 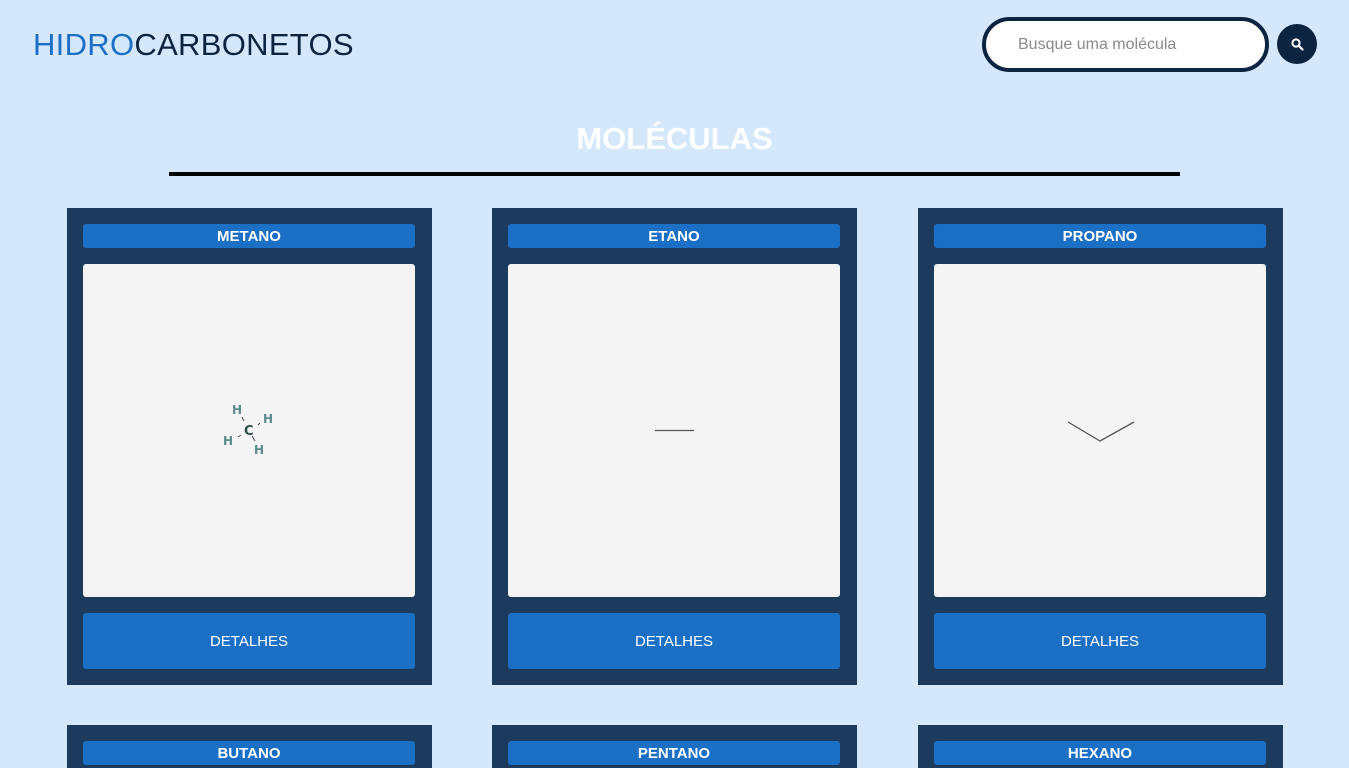 I want to click on details-button-etano: DETALHES, so click(x=674, y=641).